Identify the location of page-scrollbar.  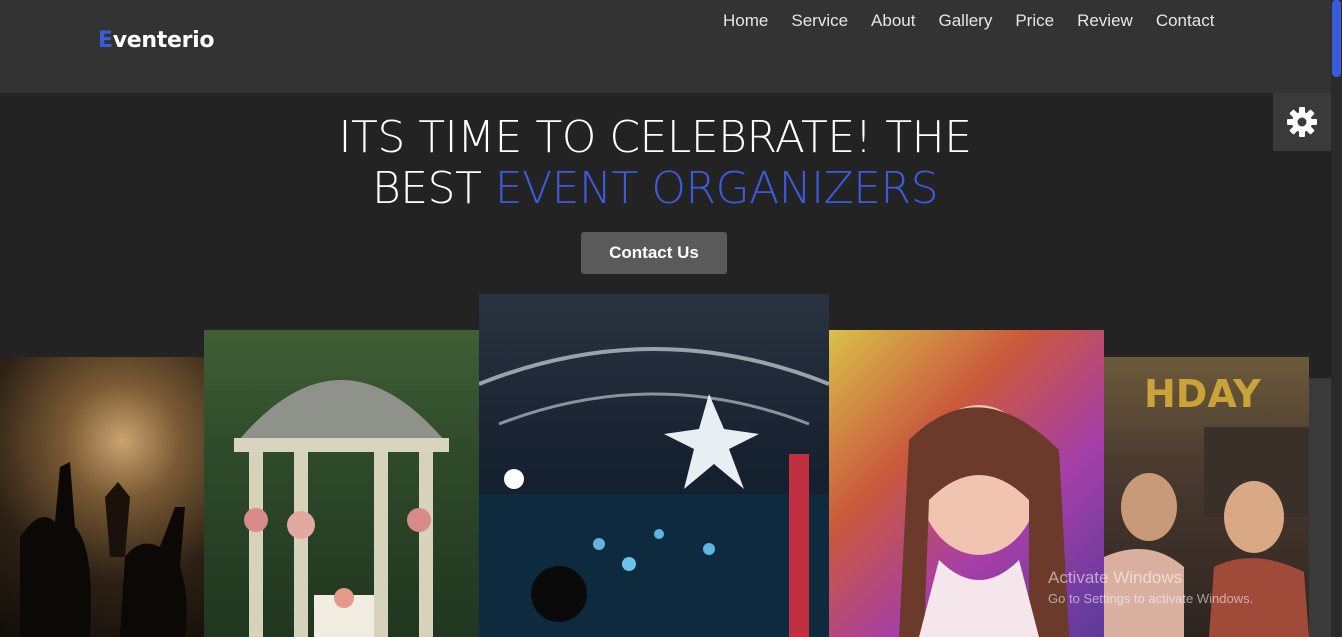
(1336, 318).